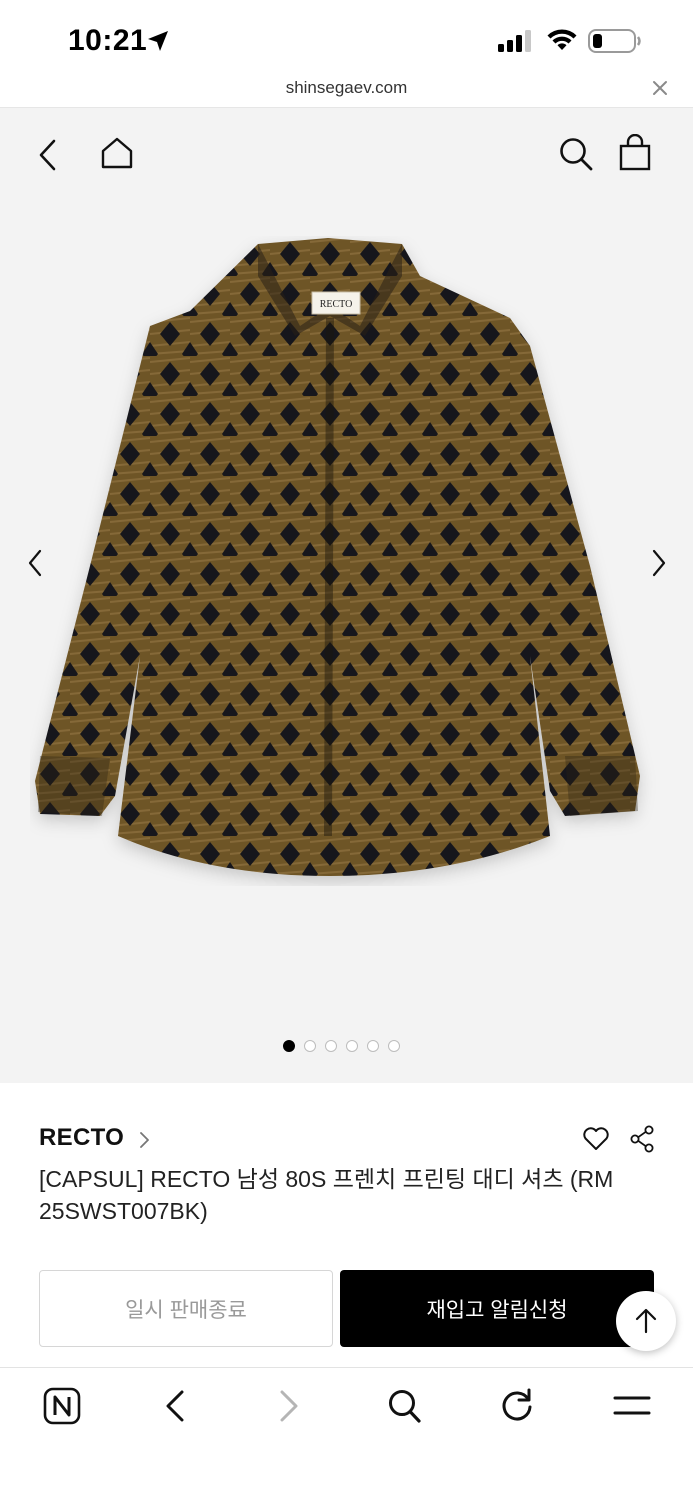 This screenshot has height=1501, width=693. Describe the element at coordinates (517, 1406) in the screenshot. I see `reload-icon` at that location.